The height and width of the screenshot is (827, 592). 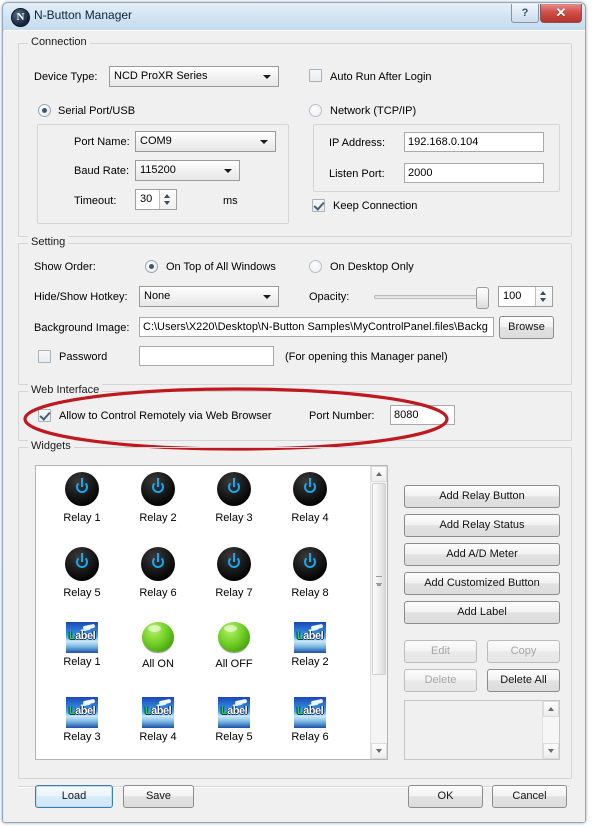 What do you see at coordinates (310, 498) in the screenshot?
I see `widget-item: Relay 4` at bounding box center [310, 498].